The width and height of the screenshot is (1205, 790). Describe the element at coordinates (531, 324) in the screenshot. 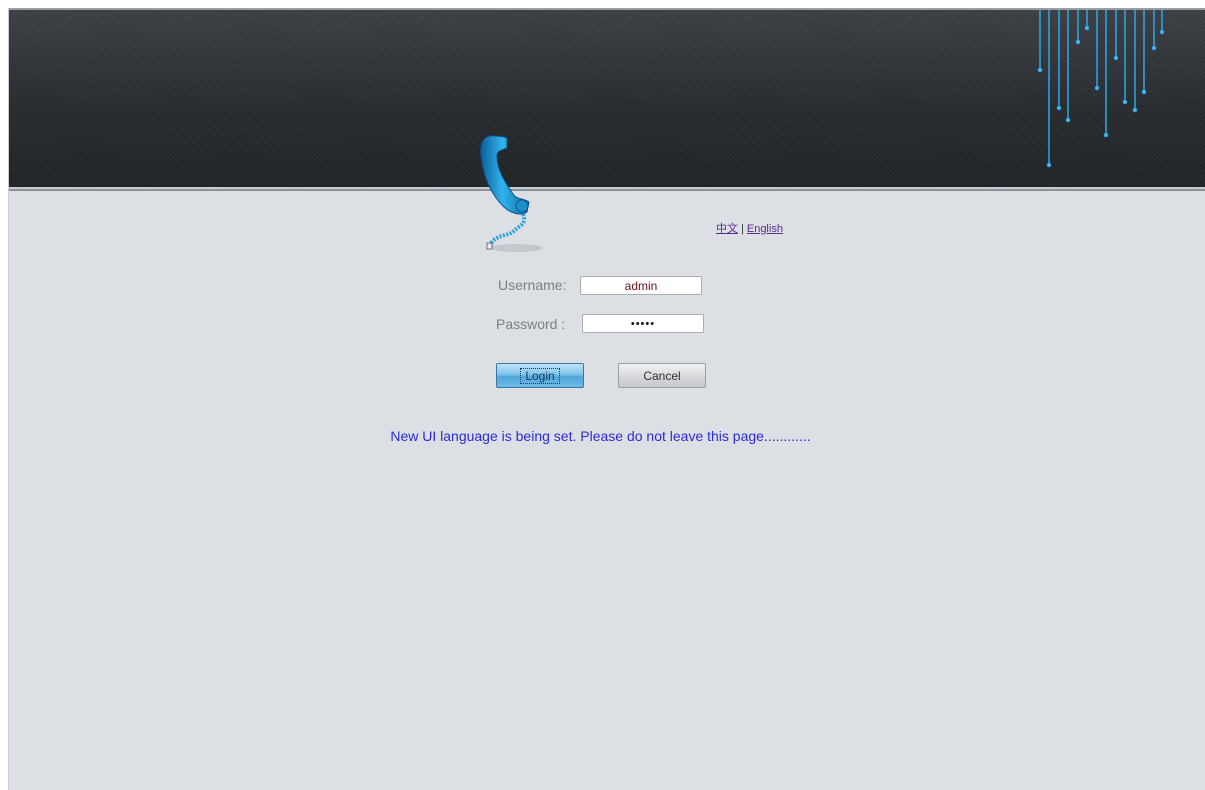

I see `password-label: Password :` at that location.